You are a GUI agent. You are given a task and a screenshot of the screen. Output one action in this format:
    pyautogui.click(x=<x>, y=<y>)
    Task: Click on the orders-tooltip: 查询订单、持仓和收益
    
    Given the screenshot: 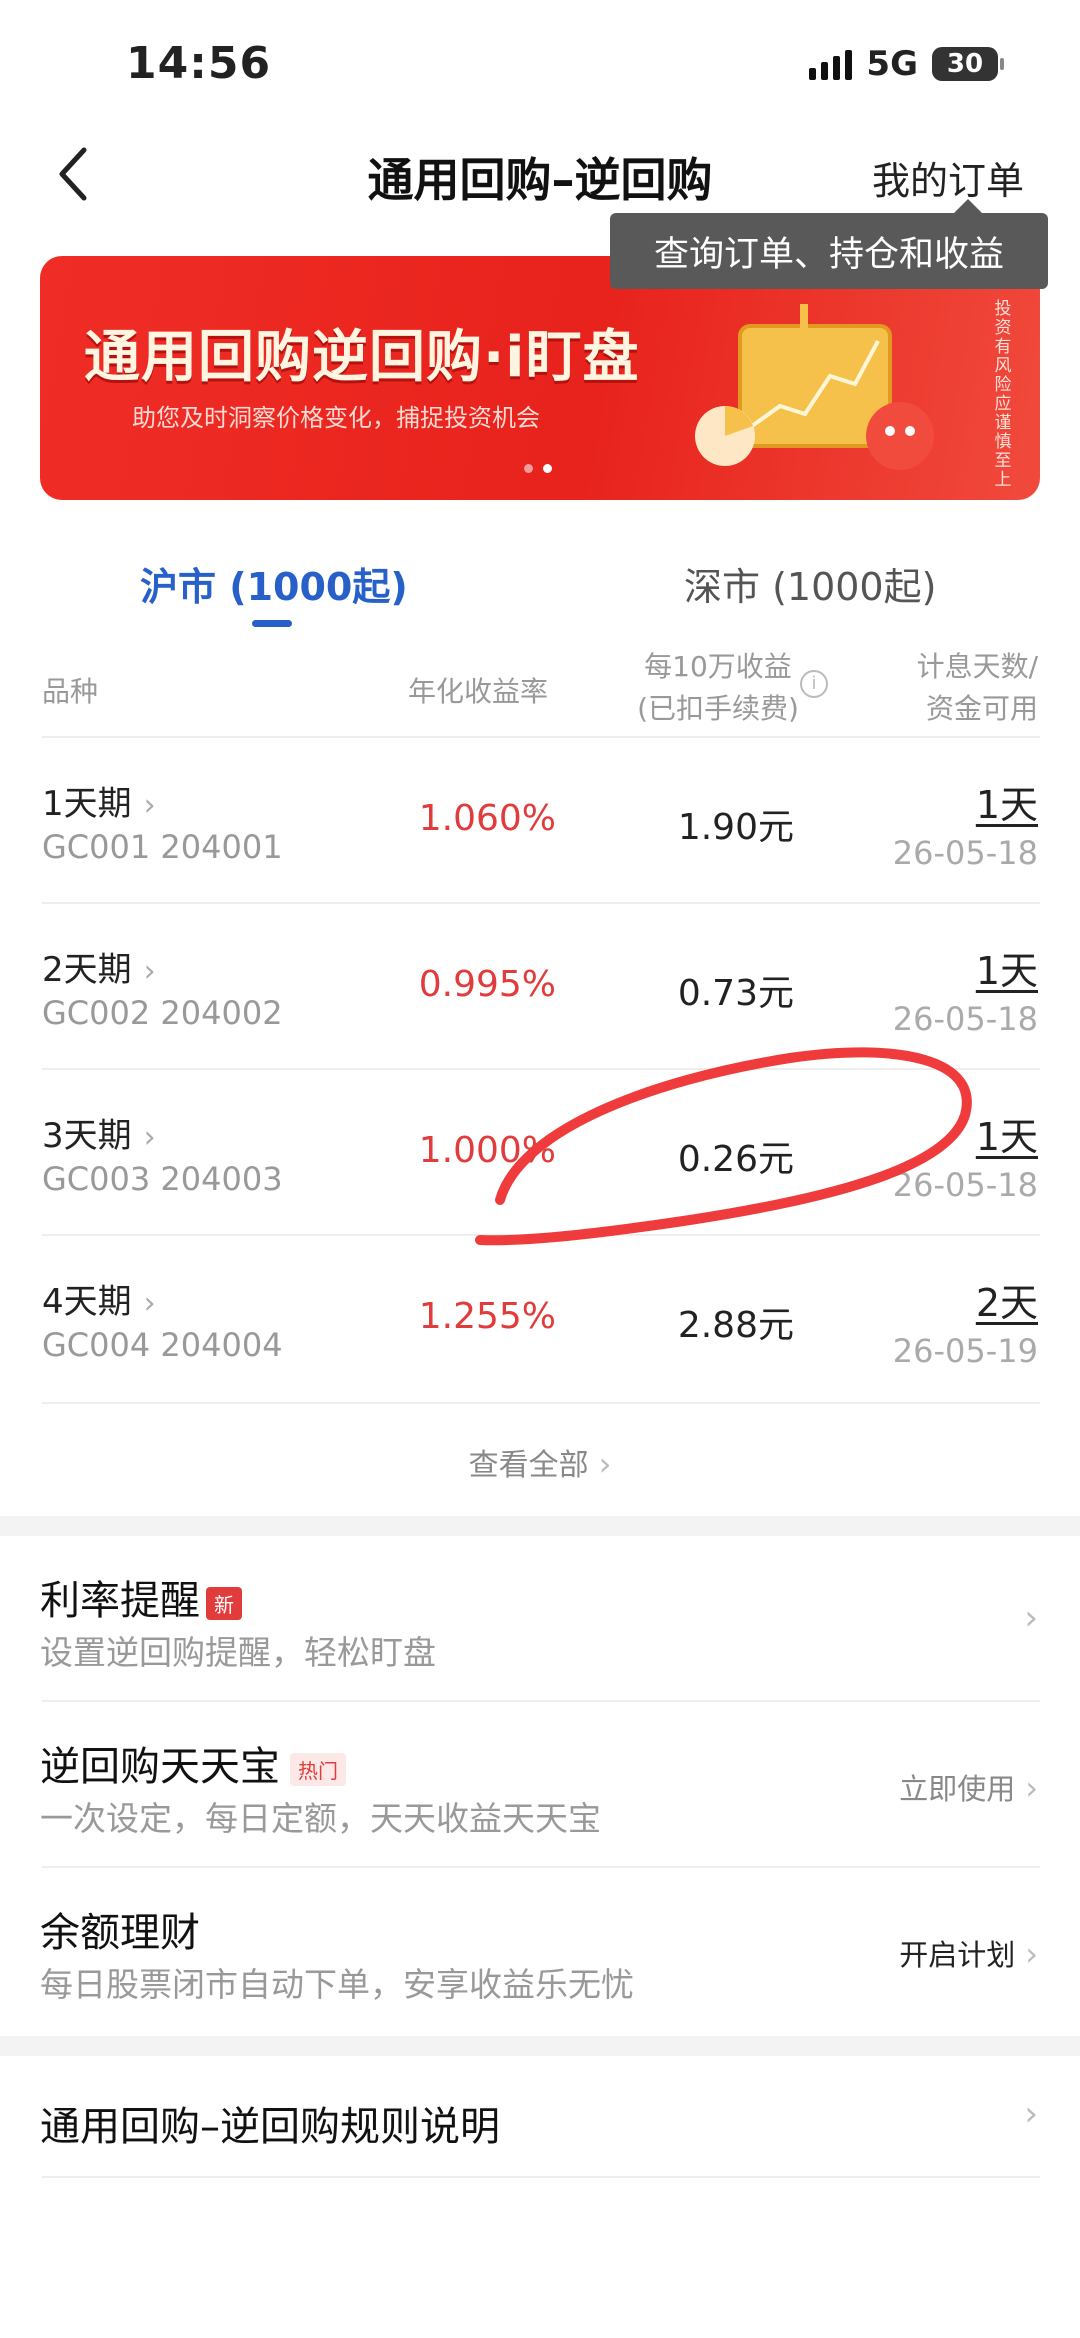 What is the action you would take?
    pyautogui.click(x=829, y=244)
    